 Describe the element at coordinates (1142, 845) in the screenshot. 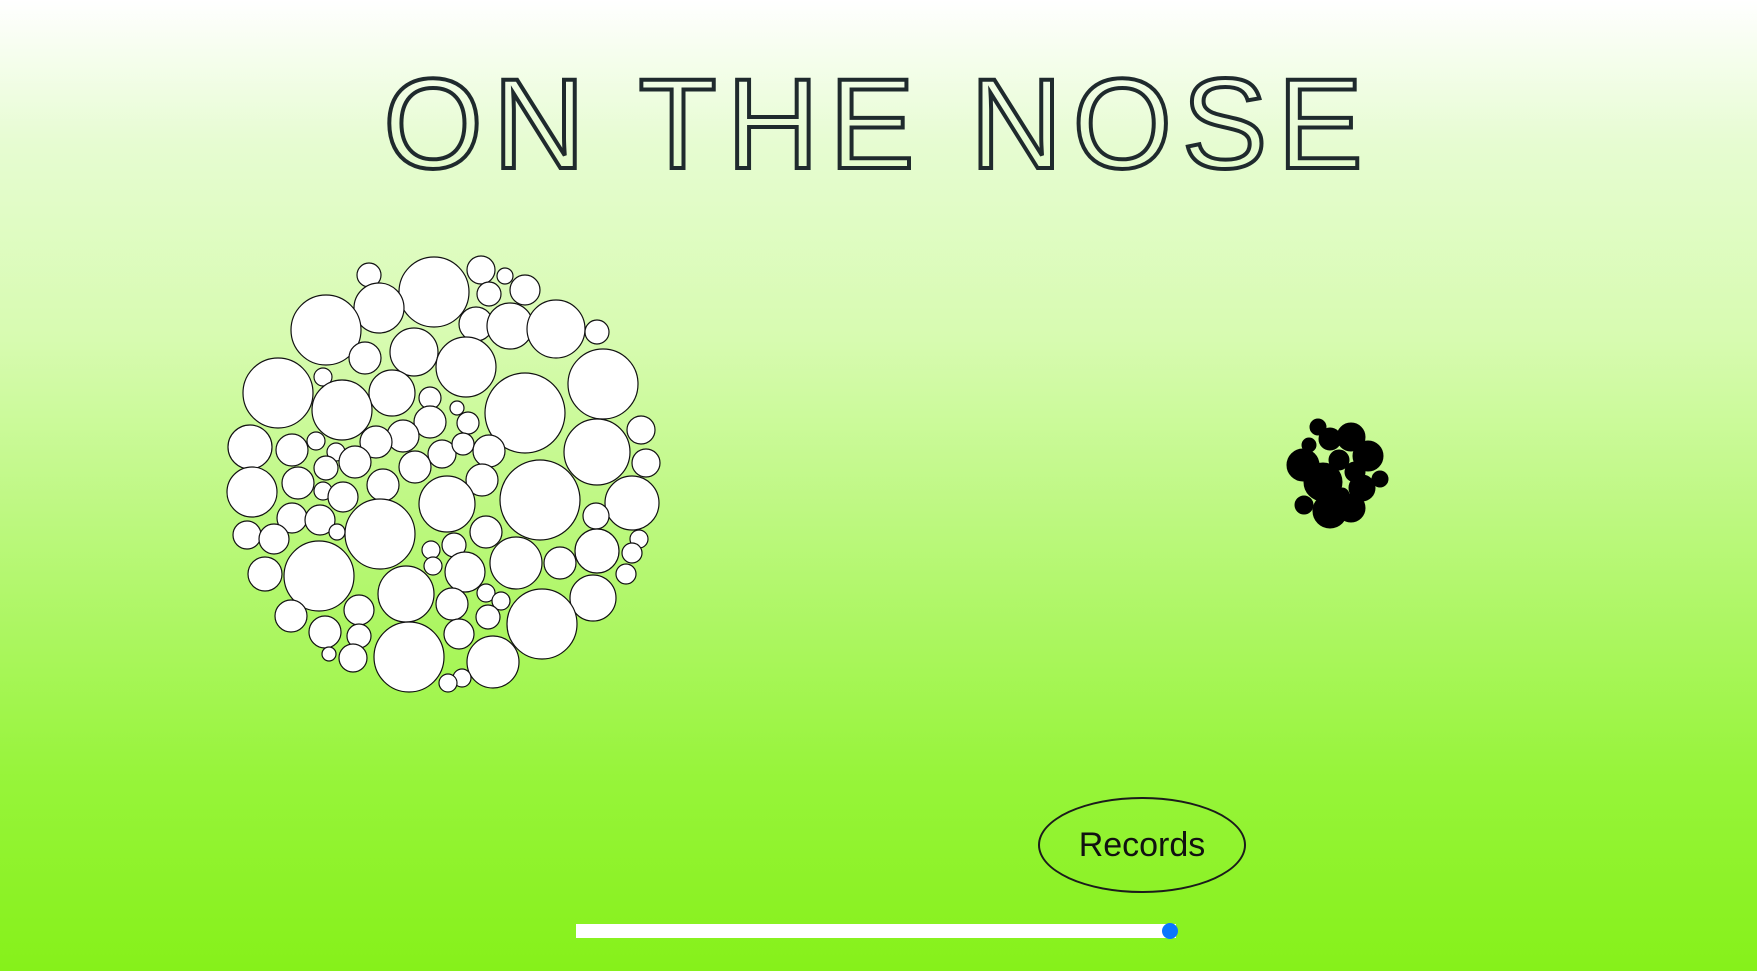

I see `records-button: Records` at that location.